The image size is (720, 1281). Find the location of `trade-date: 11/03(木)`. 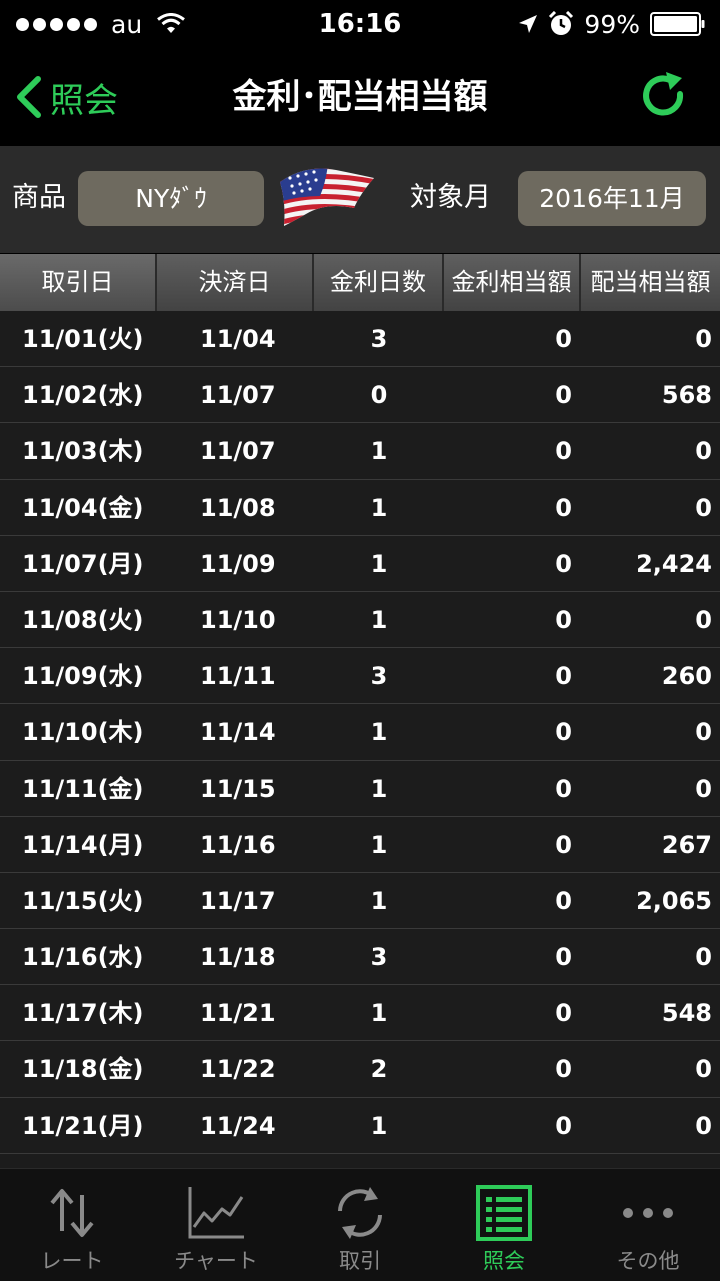

trade-date: 11/03(木) is located at coordinates (83, 451).